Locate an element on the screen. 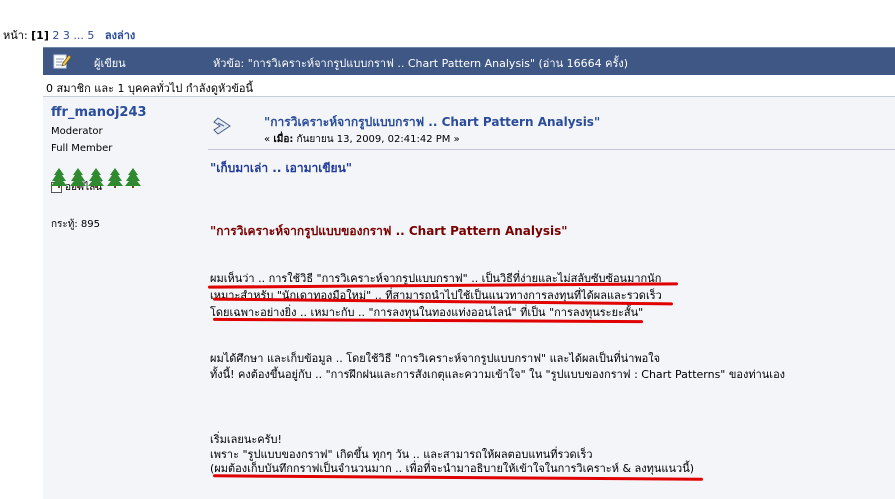  rank-stars is located at coordinates (126, 173).